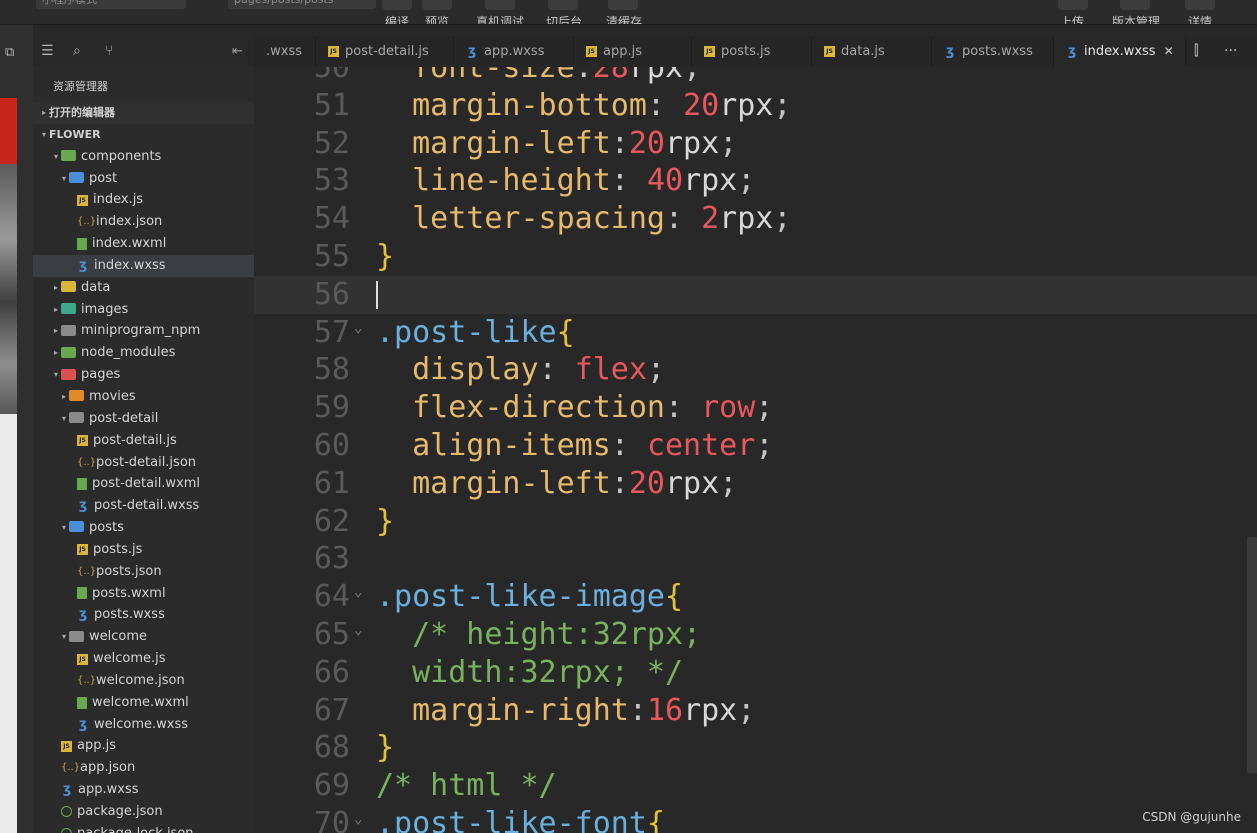 Image resolution: width=1257 pixels, height=833 pixels. I want to click on code-line: 55}, so click(755, 257).